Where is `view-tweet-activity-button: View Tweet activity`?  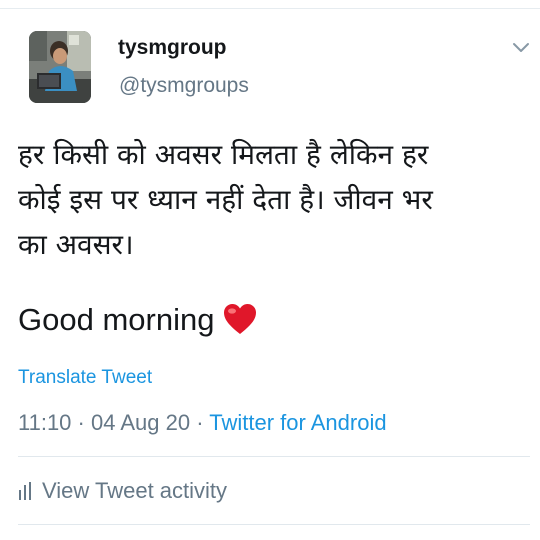 view-tweet-activity-button: View Tweet activity is located at coordinates (122, 491).